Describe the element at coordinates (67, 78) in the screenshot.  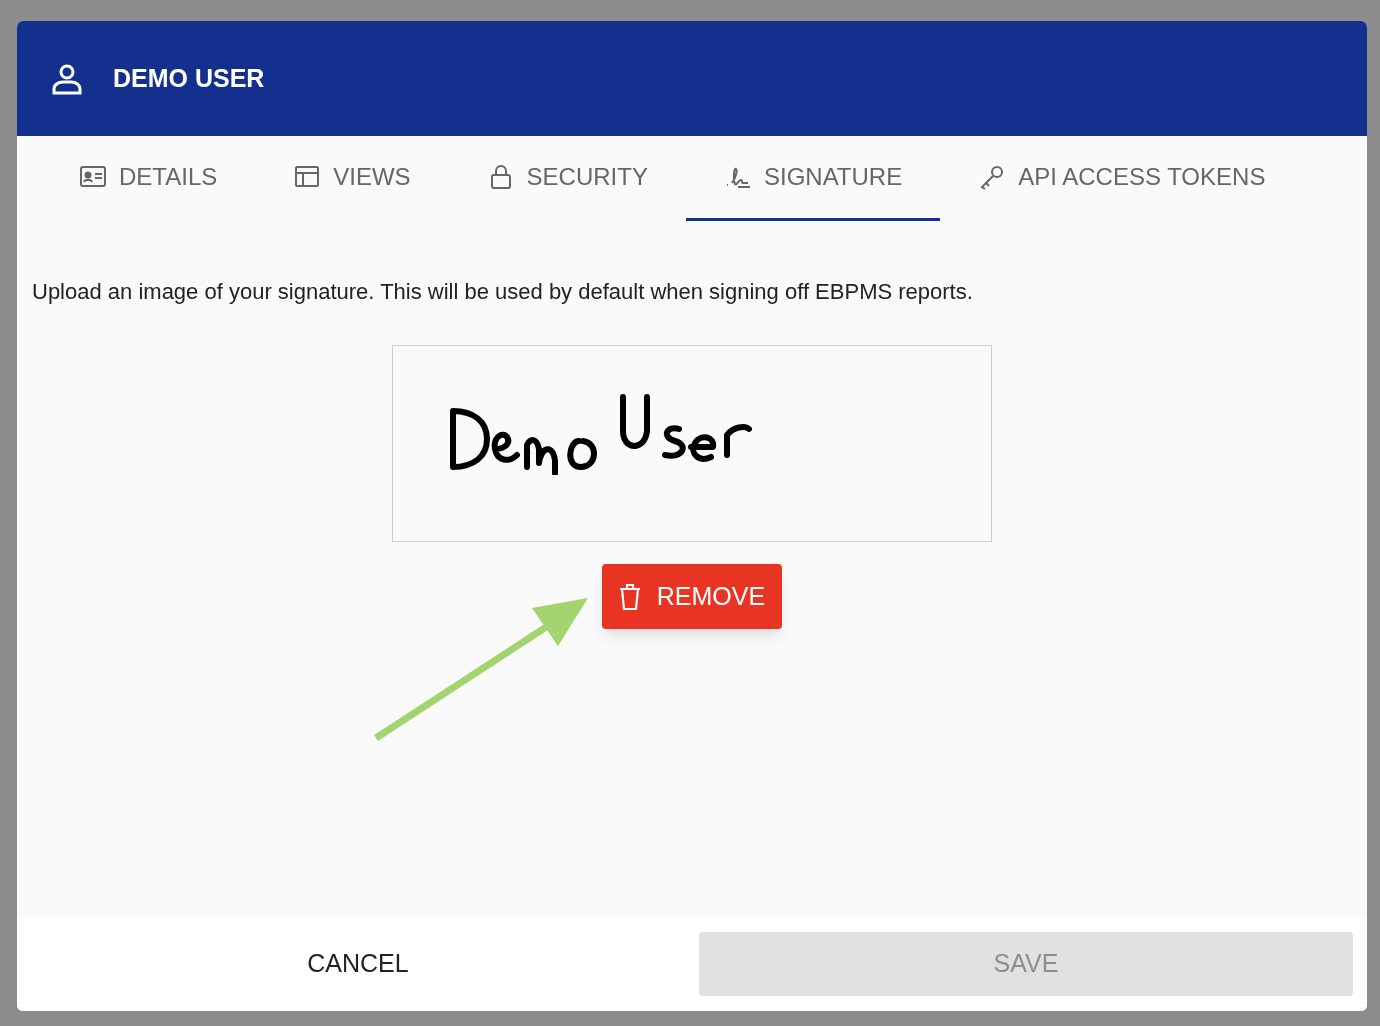
I see `user-icon` at that location.